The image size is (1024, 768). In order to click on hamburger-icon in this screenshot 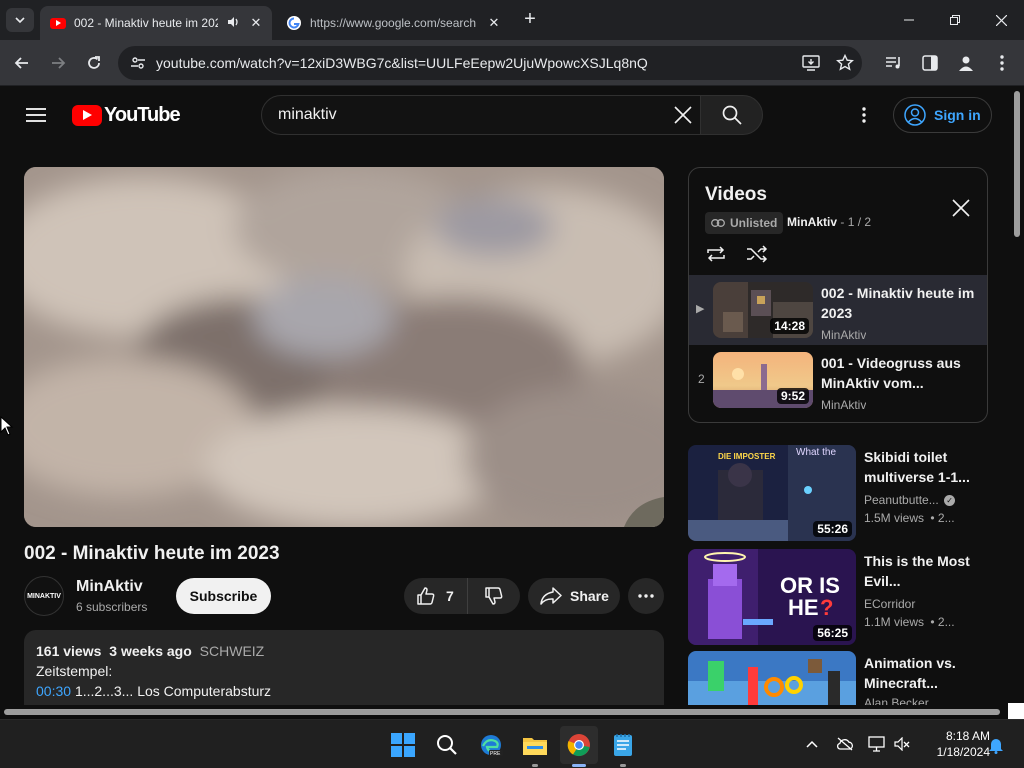, I will do `click(36, 115)`.